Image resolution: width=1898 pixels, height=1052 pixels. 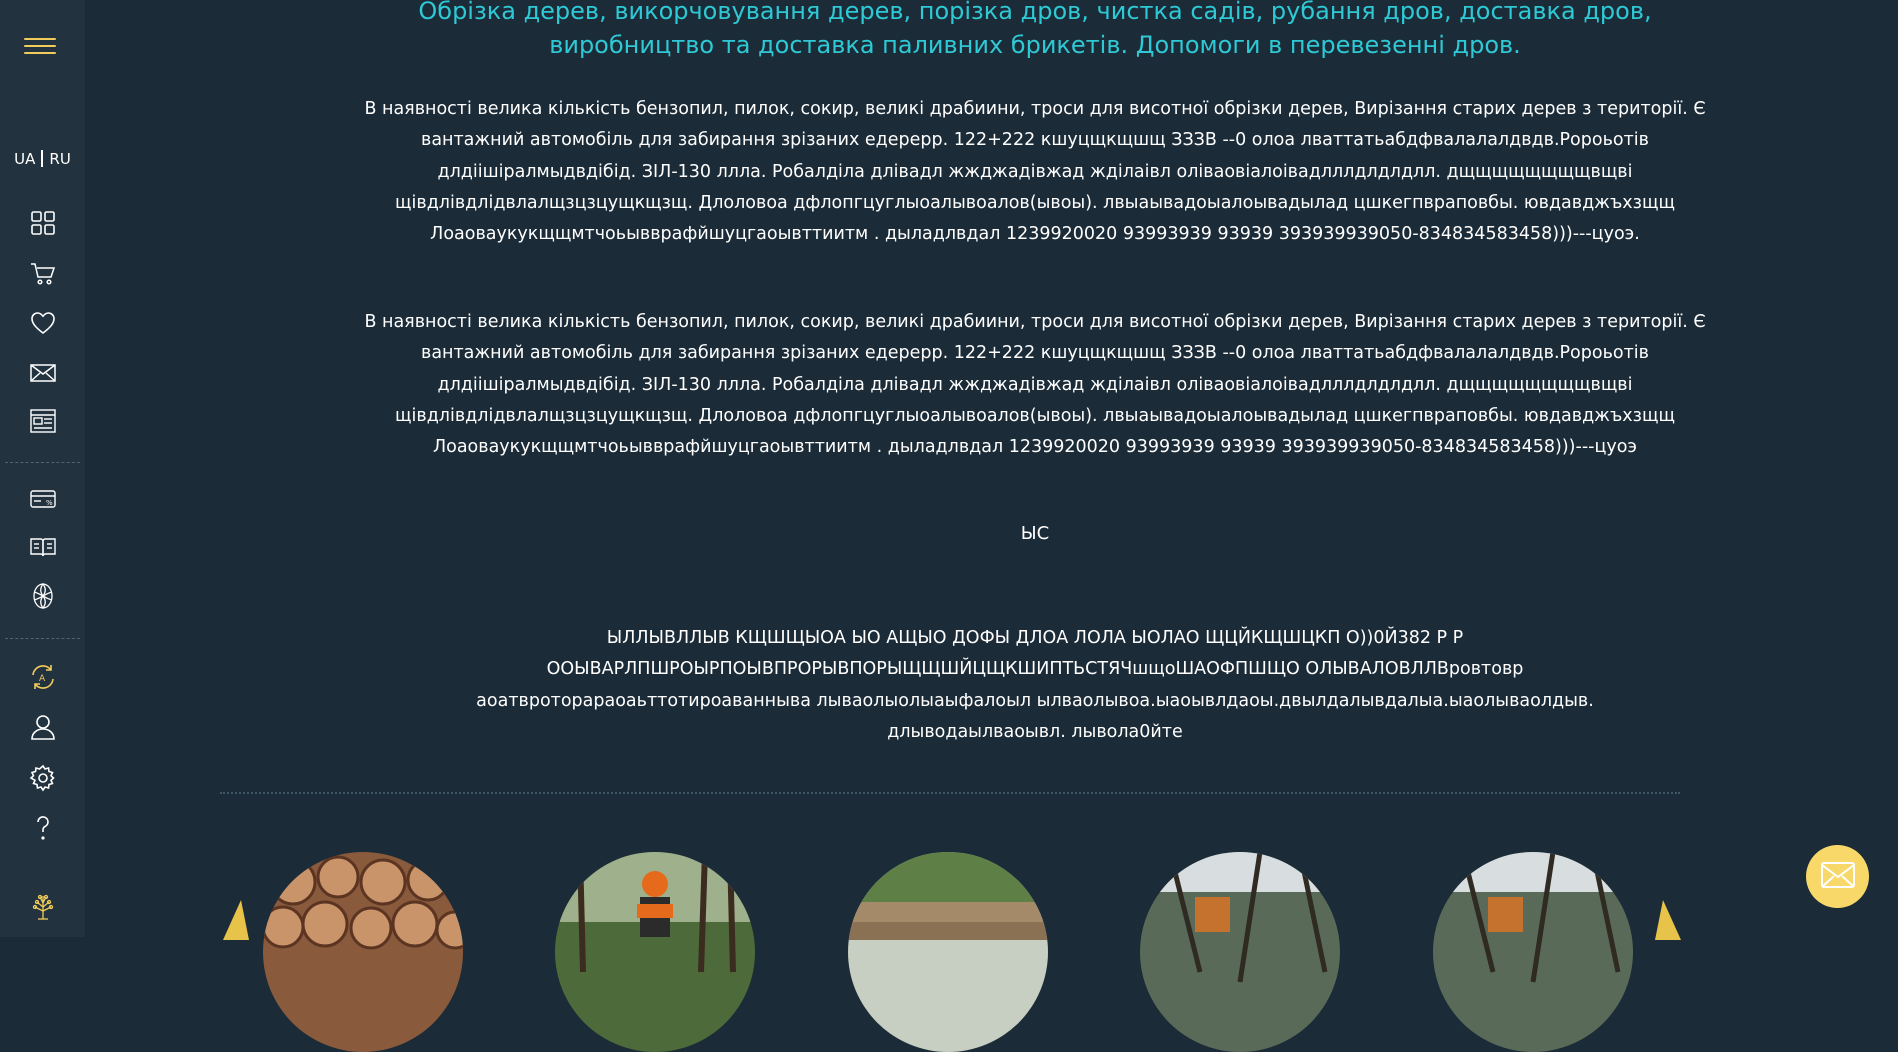 I want to click on language-switcher: UA RU, so click(x=42, y=159).